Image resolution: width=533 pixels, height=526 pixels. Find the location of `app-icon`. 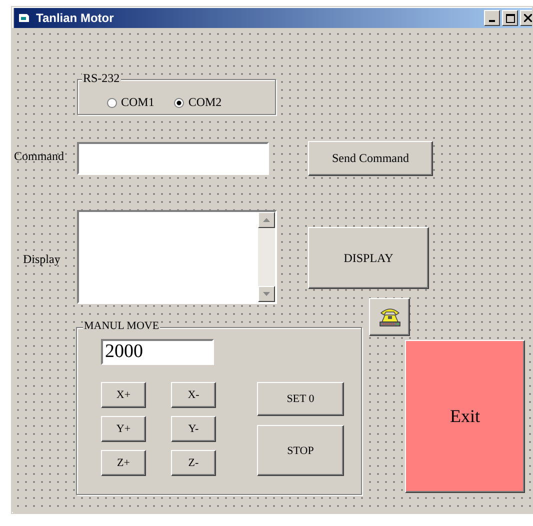

app-icon is located at coordinates (24, 18).